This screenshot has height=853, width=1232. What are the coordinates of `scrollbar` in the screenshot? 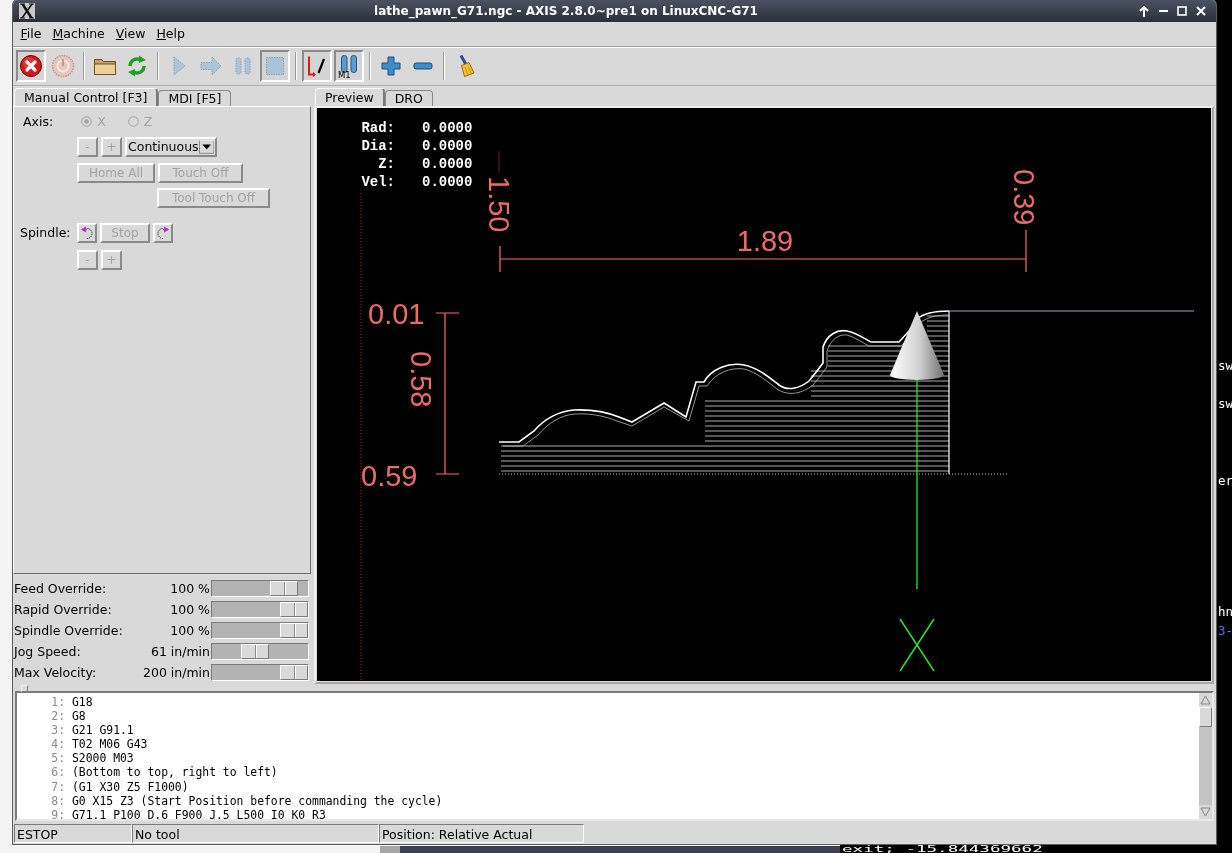 It's located at (1205, 756).